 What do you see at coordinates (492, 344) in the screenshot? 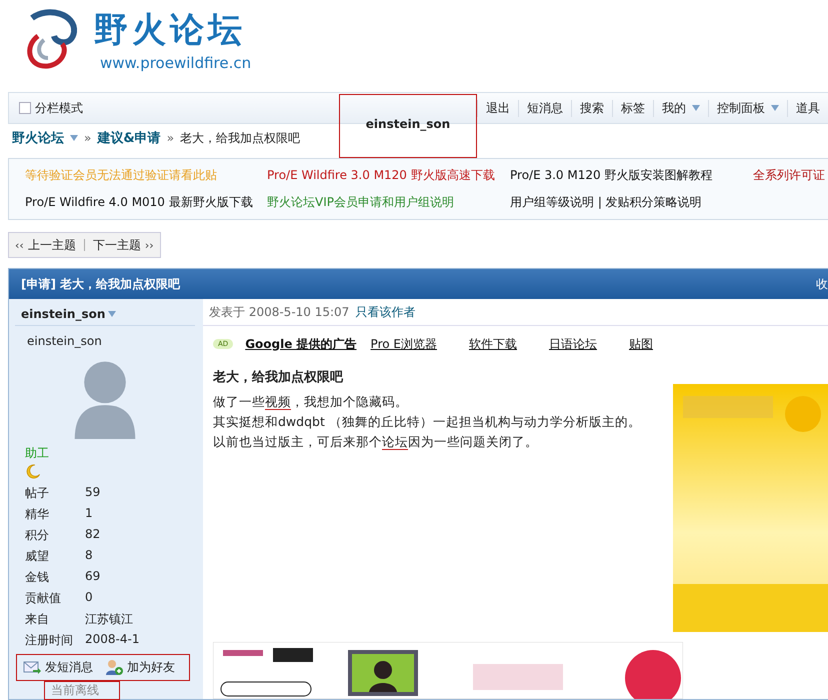
I see `ad-link: 软件下载` at bounding box center [492, 344].